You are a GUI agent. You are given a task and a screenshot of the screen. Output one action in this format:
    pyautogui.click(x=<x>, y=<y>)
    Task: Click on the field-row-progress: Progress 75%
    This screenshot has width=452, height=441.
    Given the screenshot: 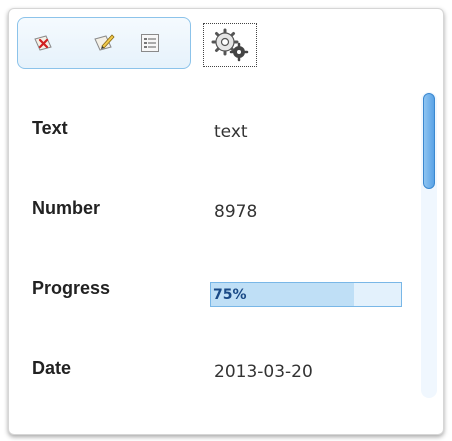 What is the action you would take?
    pyautogui.click(x=217, y=298)
    